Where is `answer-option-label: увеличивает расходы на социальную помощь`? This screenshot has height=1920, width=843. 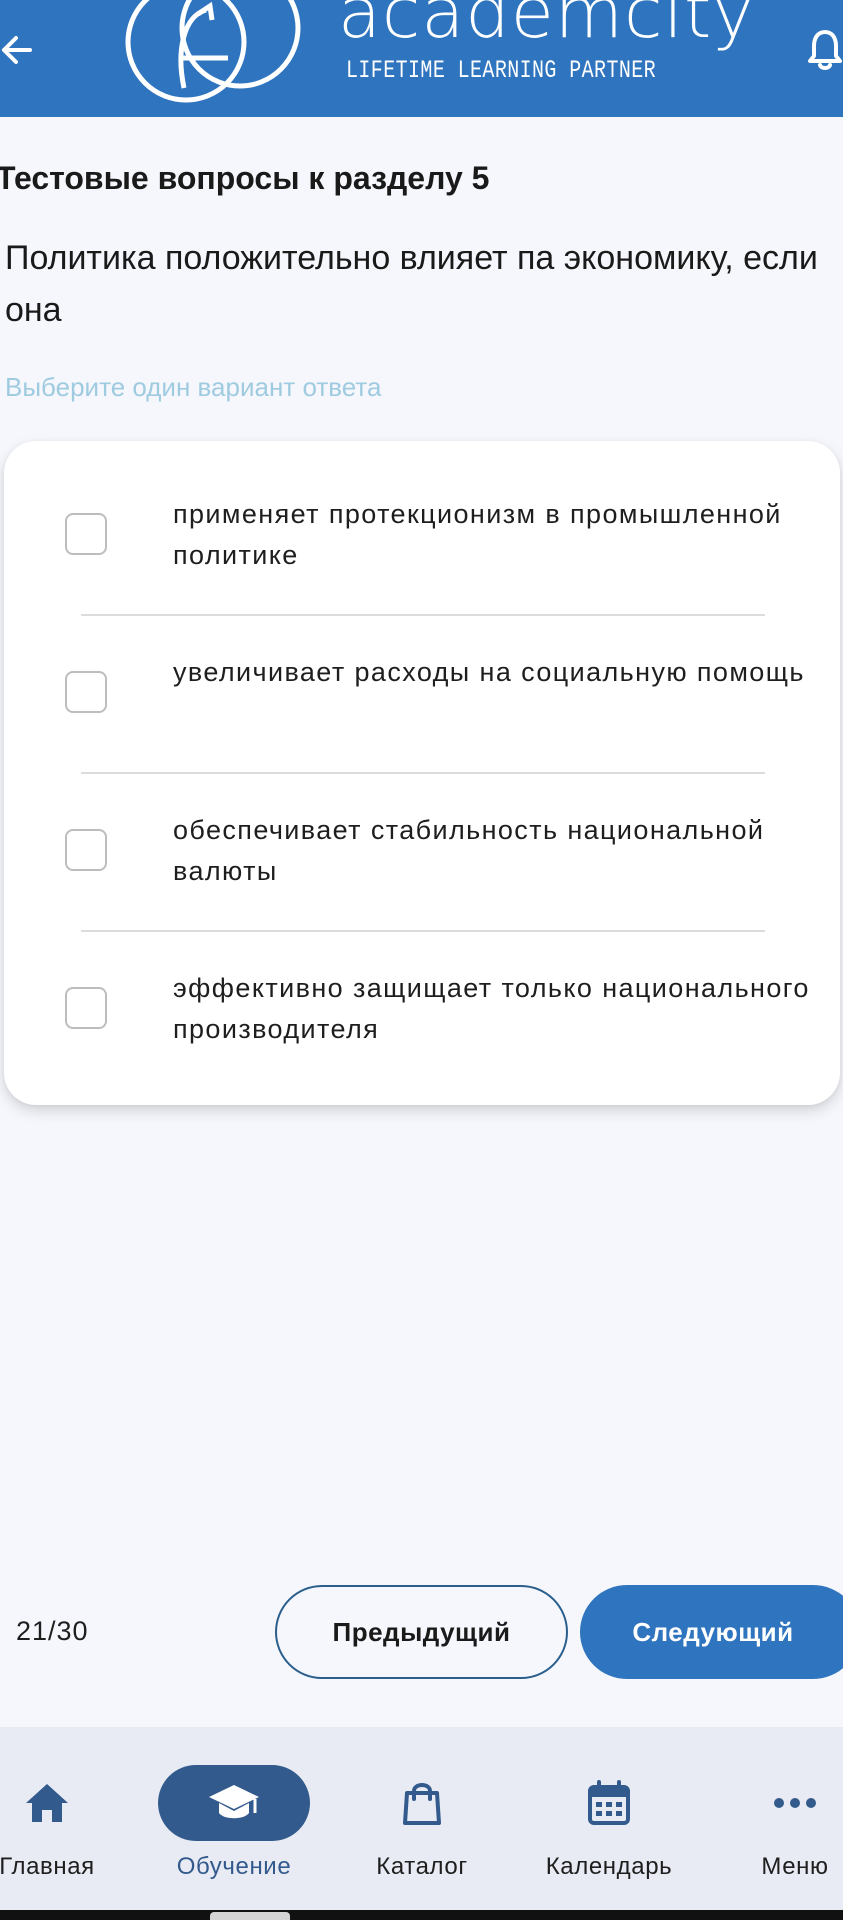 answer-option-label: увеличивает расходы на социальную помощь is located at coordinates (489, 672).